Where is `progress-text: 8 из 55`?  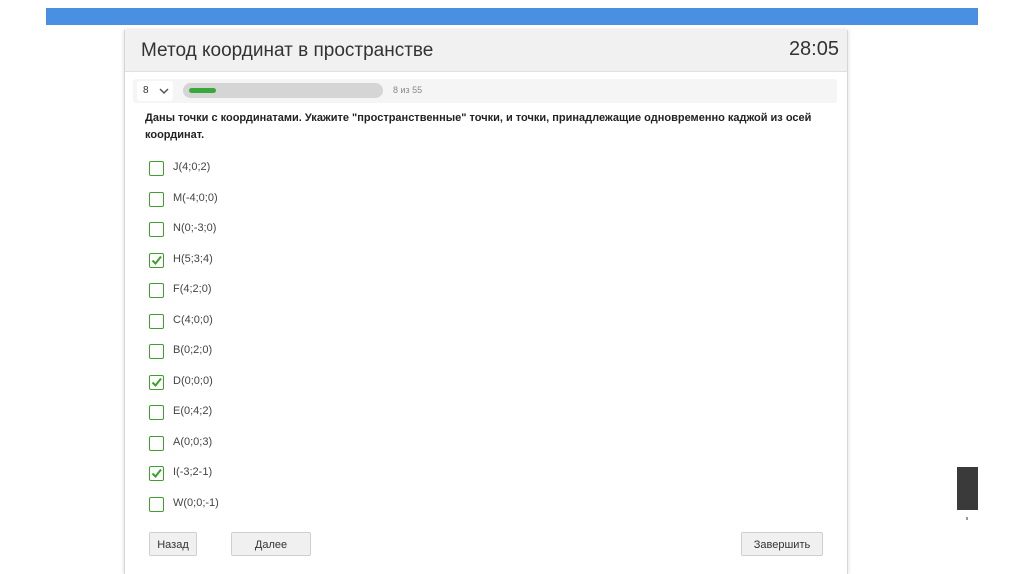
progress-text: 8 из 55 is located at coordinates (408, 90).